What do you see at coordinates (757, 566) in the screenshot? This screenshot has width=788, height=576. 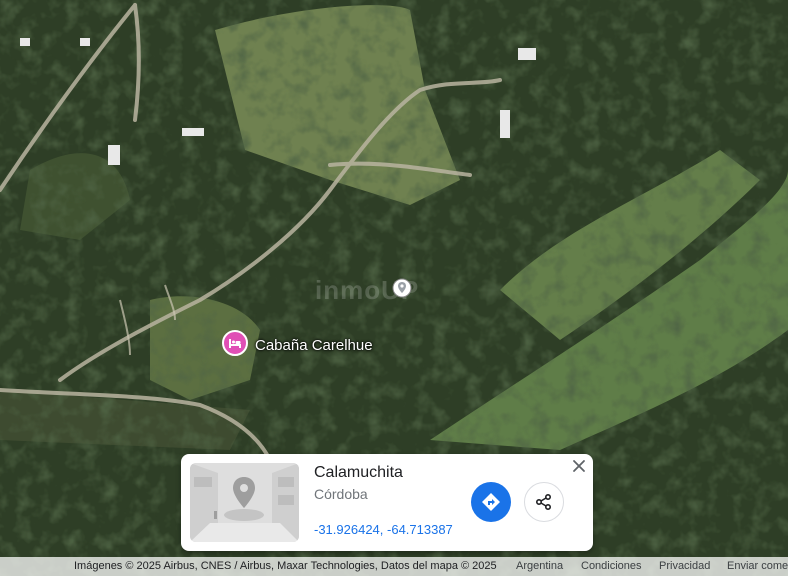 I see `feedback-link: Enviar comentarios` at bounding box center [757, 566].